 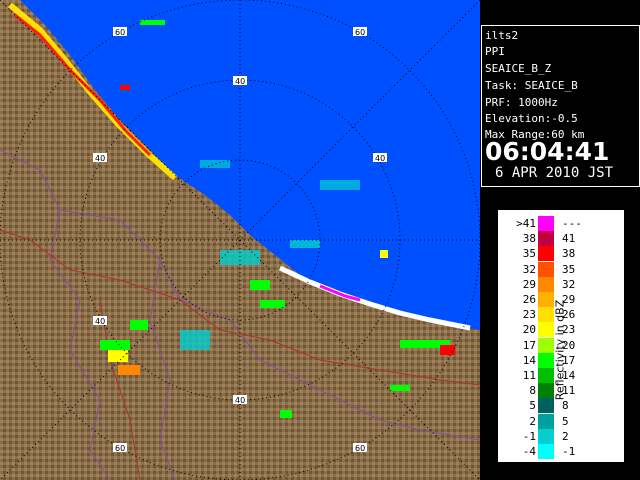 I want to click on ring-label-60-ne: 60, so click(x=360, y=32).